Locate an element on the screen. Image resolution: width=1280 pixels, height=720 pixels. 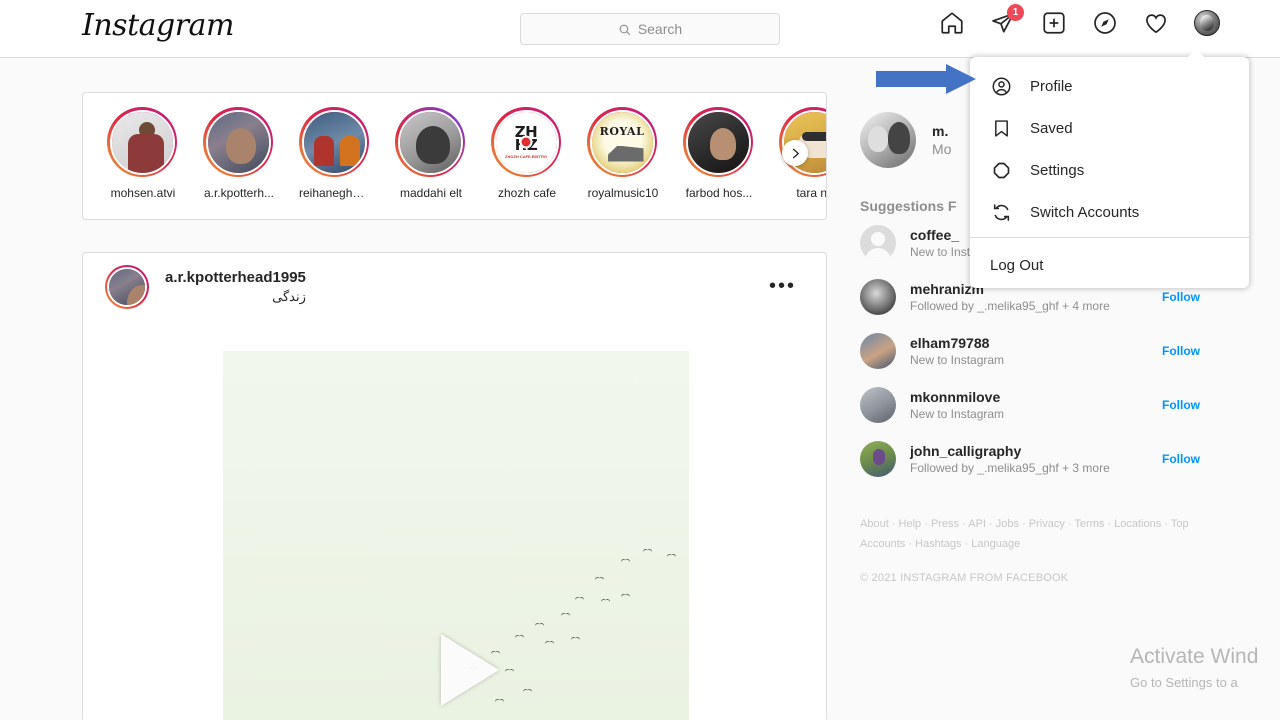
suggestion-username: mkonnmilove is located at coordinates (1036, 397).